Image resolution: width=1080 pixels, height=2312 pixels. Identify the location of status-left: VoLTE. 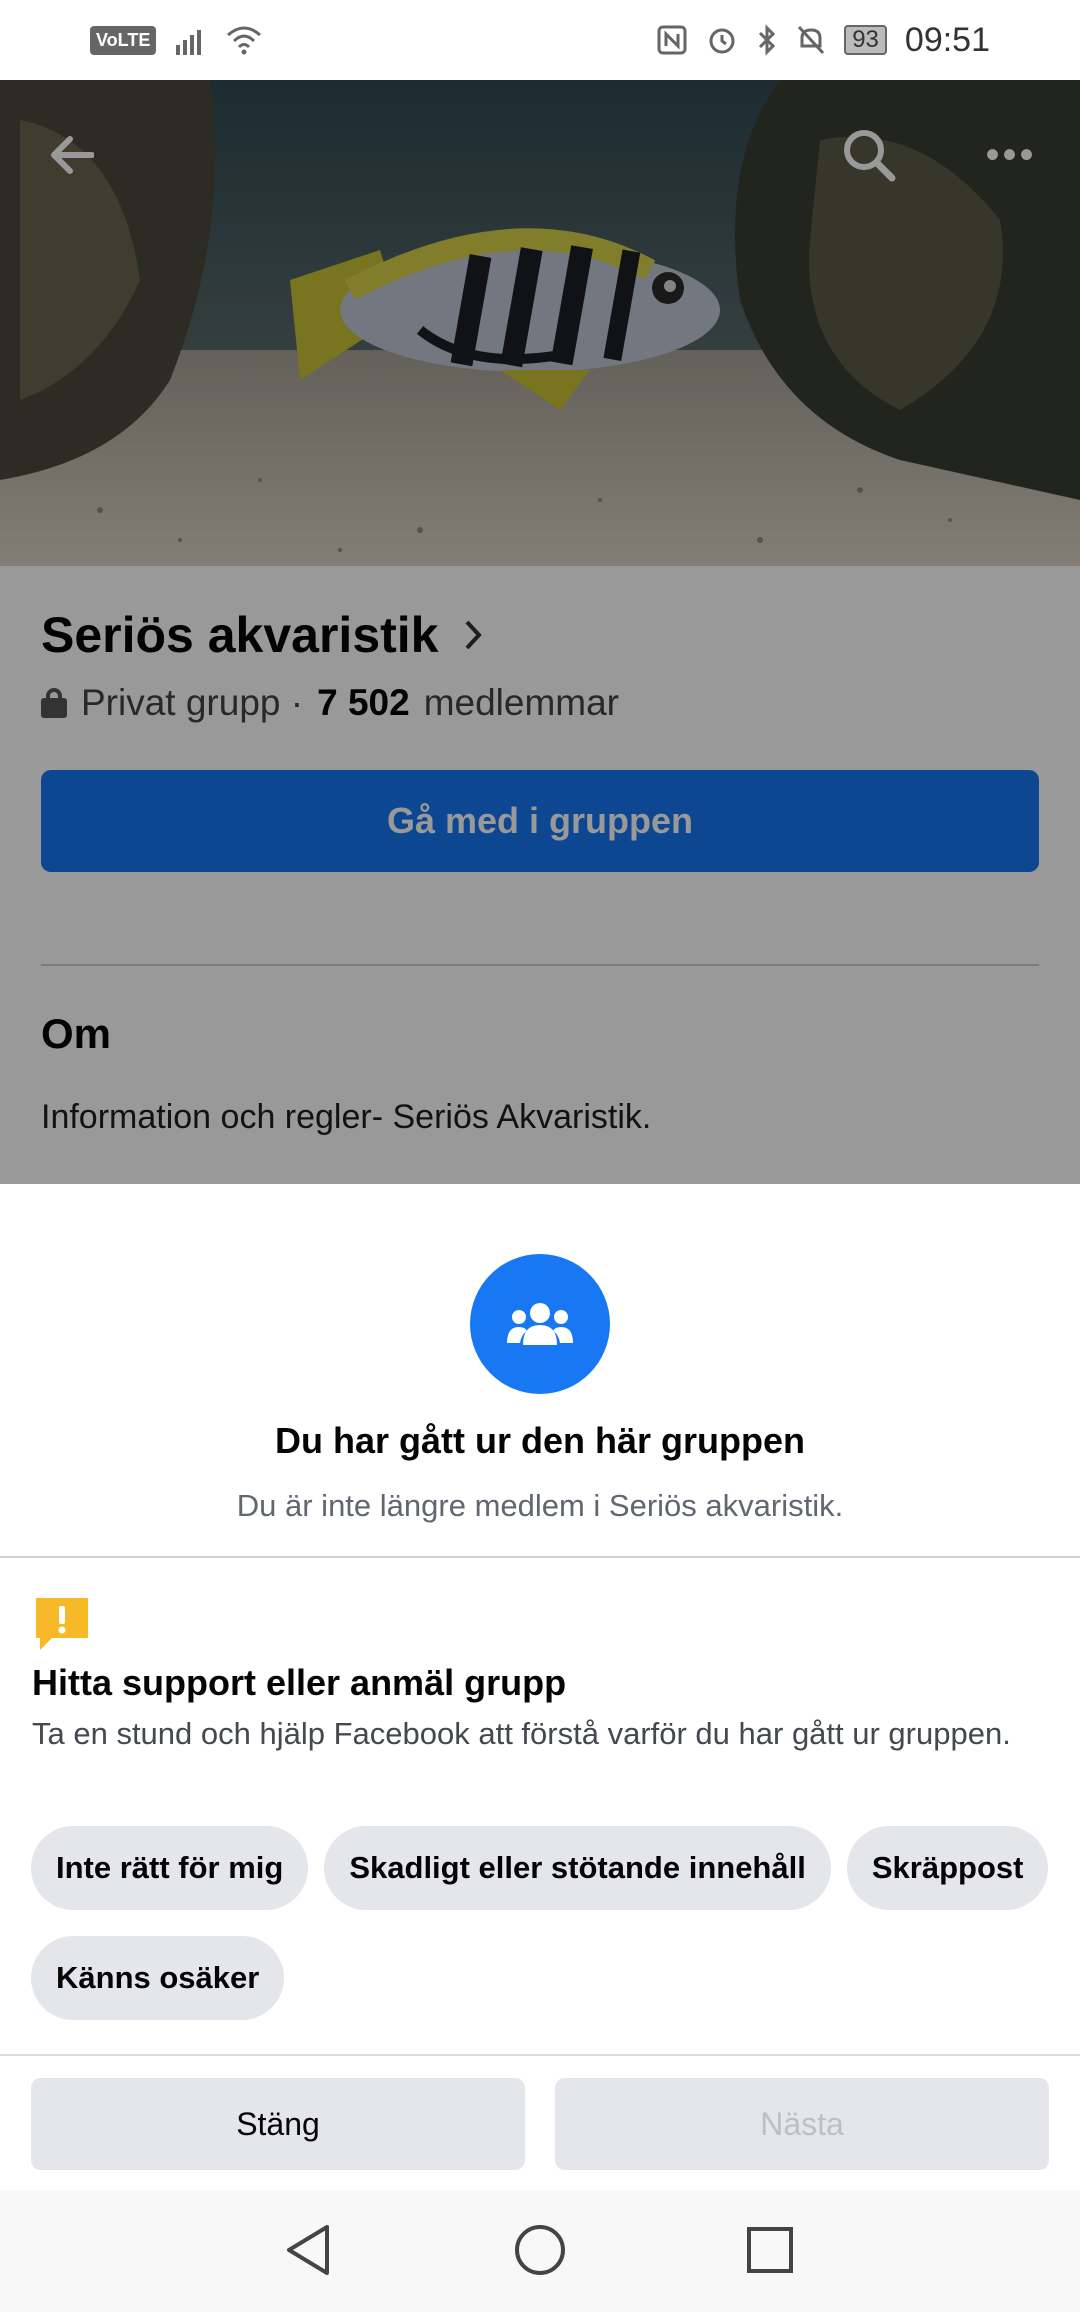
(176, 40).